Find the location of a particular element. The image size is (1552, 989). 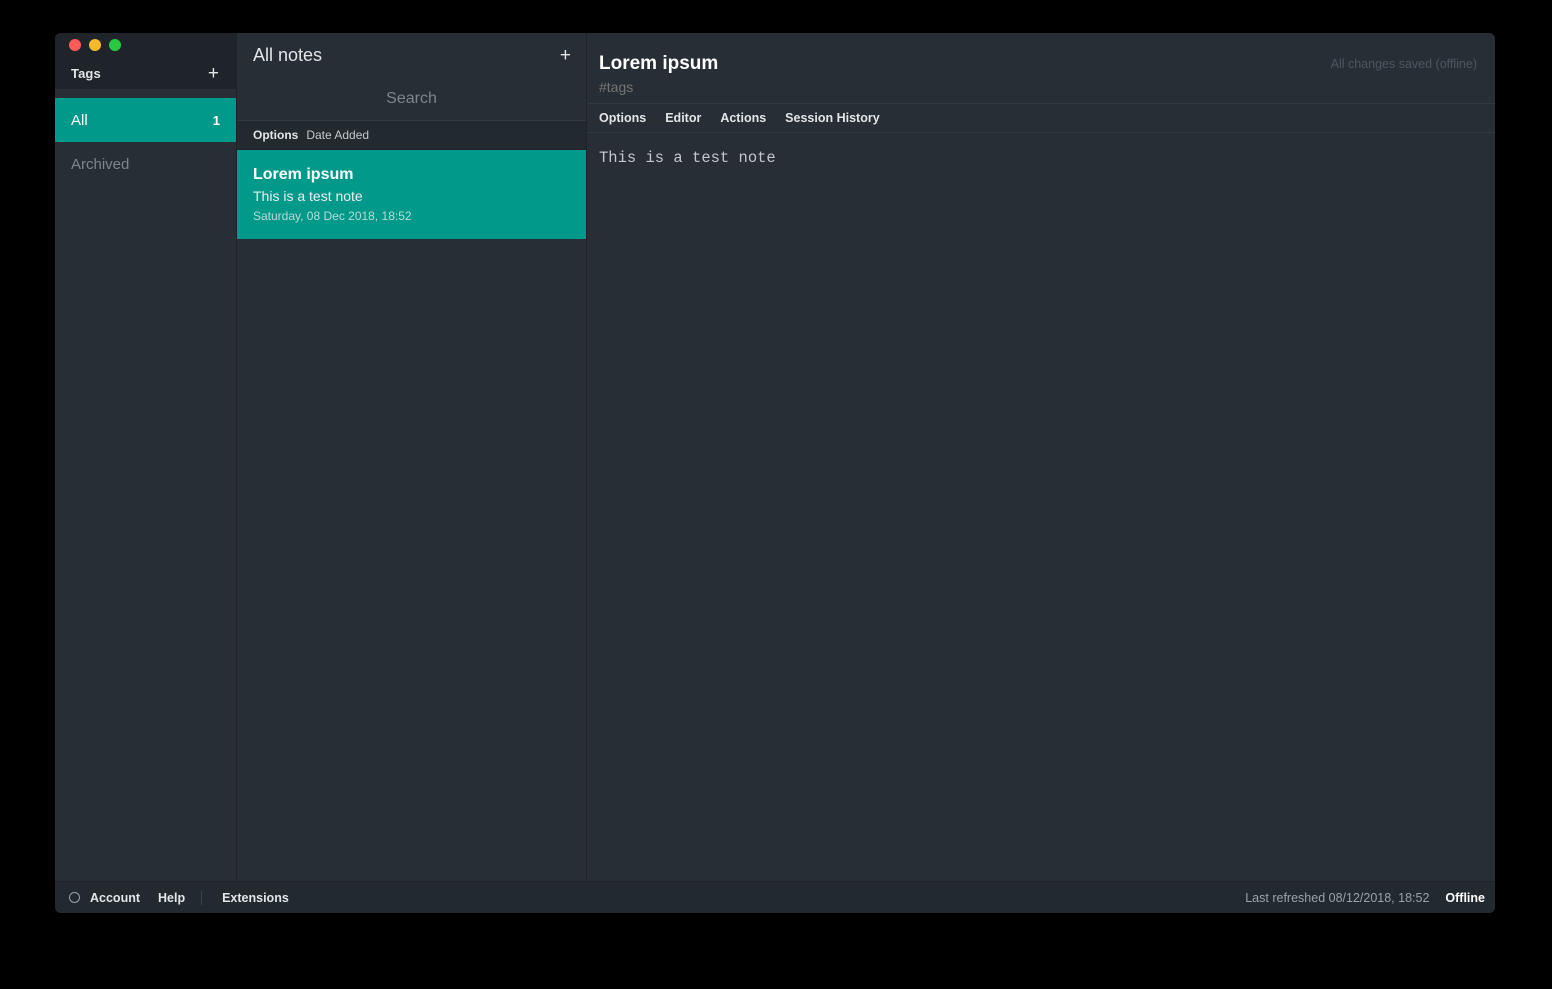

notes-options-bar: Options Date Added is located at coordinates (411, 135).